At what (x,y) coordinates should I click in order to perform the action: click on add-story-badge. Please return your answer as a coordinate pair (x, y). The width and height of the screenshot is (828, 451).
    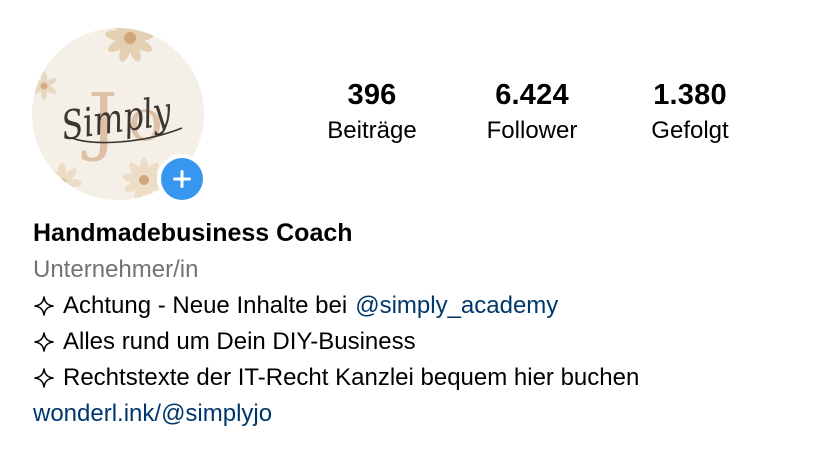
    Looking at the image, I should click on (182, 179).